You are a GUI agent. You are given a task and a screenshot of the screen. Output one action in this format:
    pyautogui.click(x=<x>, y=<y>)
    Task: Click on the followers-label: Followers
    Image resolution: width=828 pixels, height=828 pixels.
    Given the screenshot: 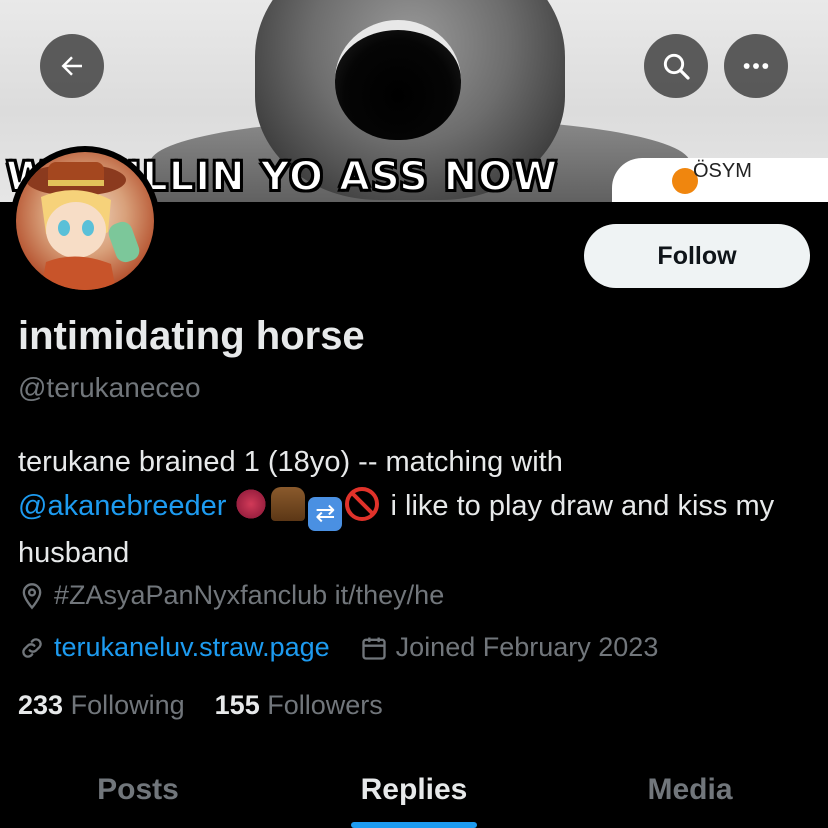 What is the action you would take?
    pyautogui.click(x=325, y=705)
    